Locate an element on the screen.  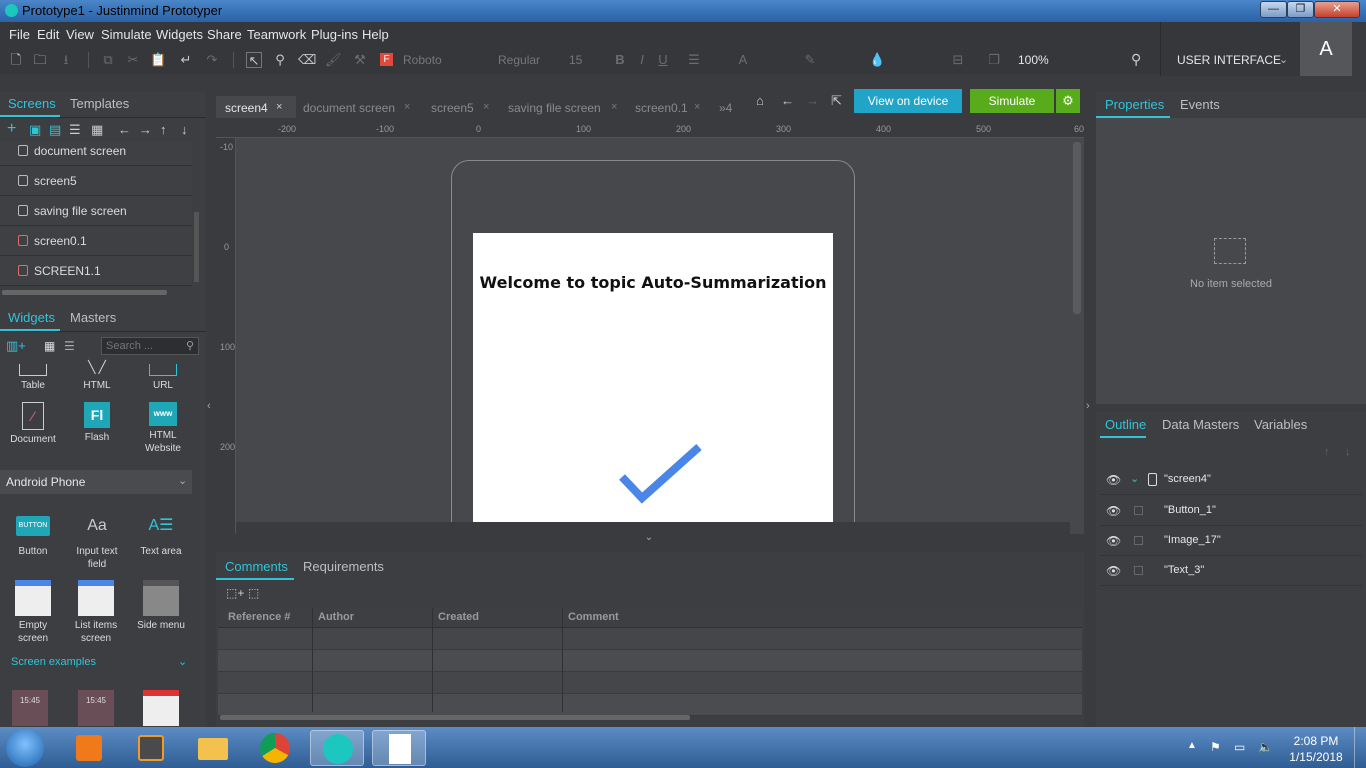
start-button is located at coordinates (25, 748).